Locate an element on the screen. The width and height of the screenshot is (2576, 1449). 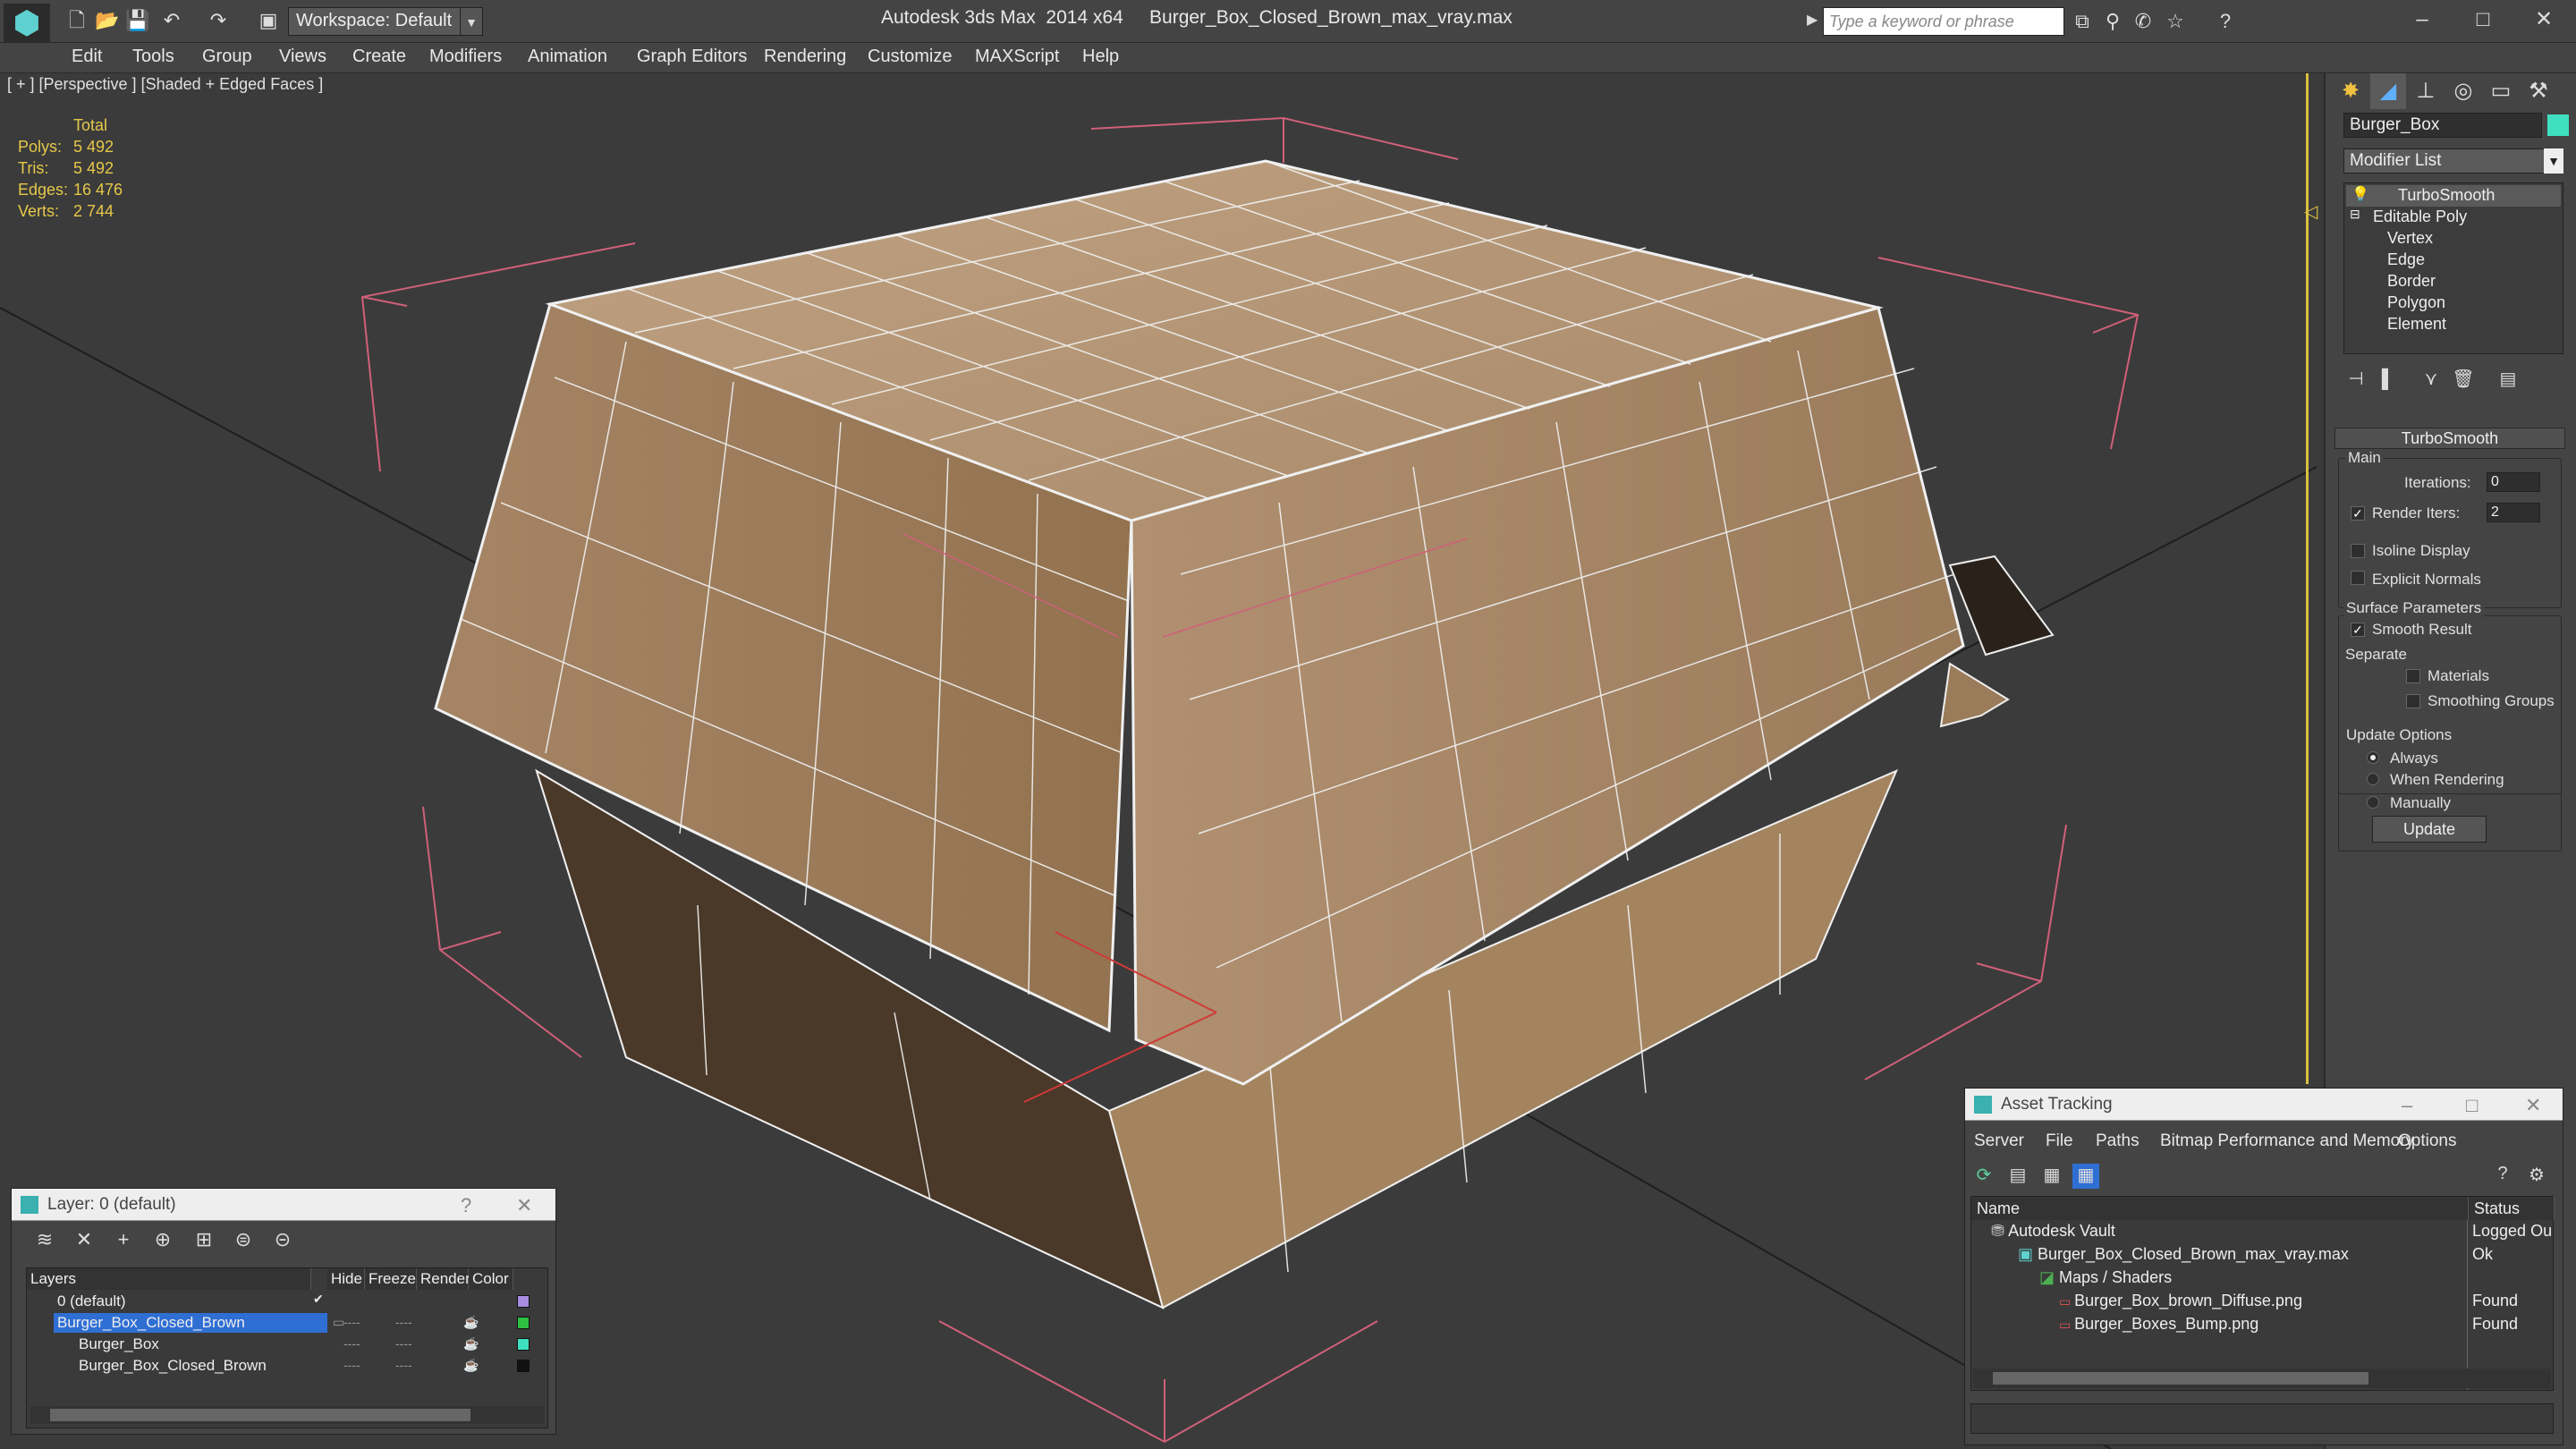
subscription-icon: ⚲ is located at coordinates (2112, 21).